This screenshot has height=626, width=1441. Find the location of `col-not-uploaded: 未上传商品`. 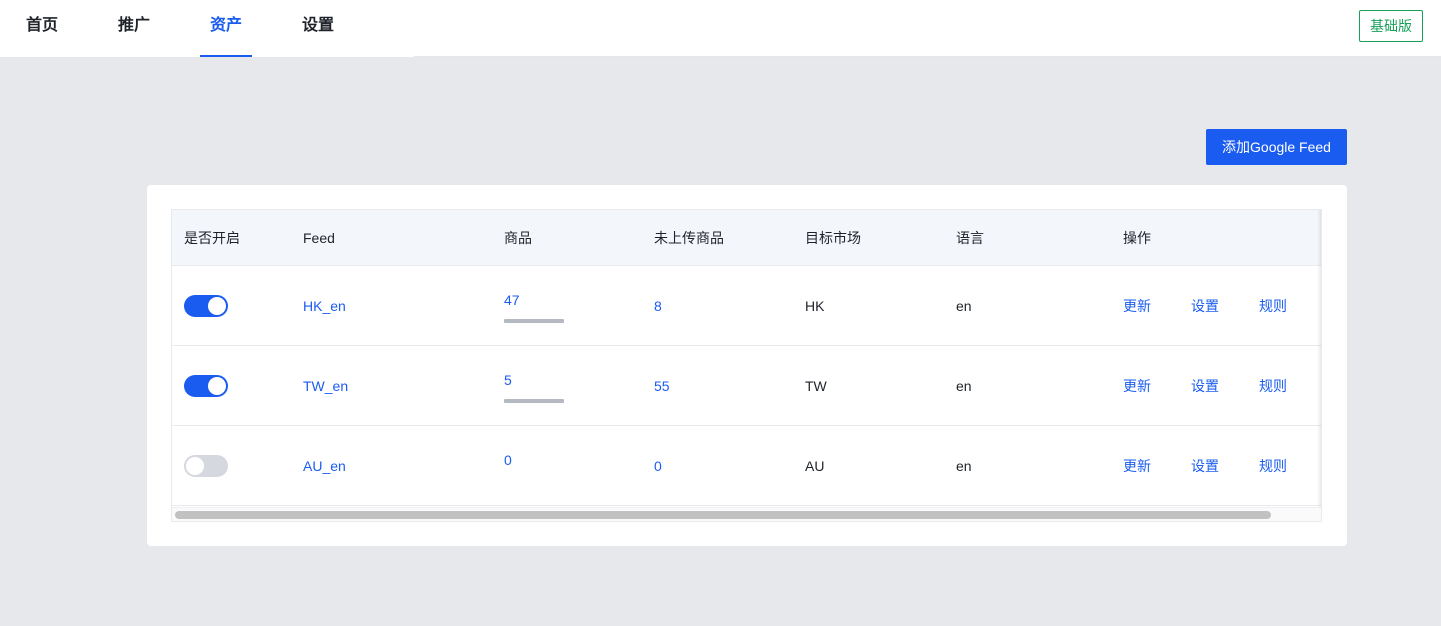

col-not-uploaded: 未上传商品 is located at coordinates (689, 238).